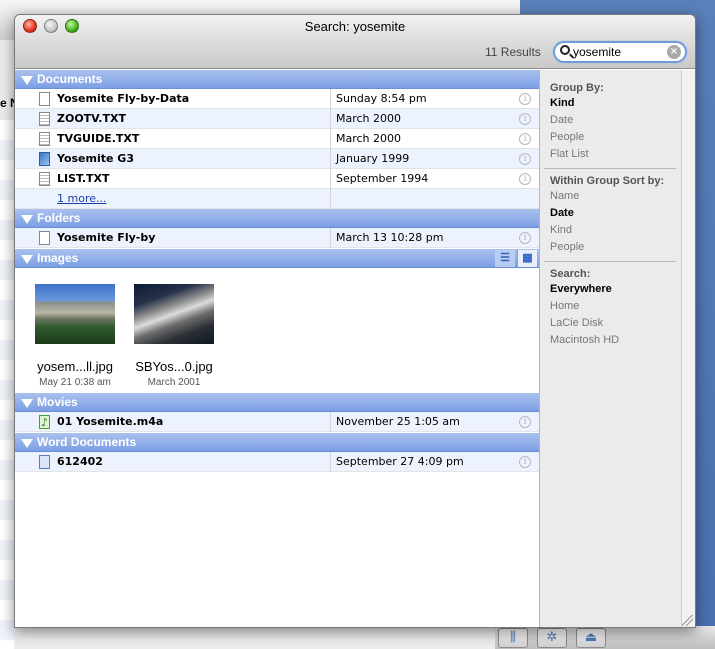 This screenshot has height=649, width=715. Describe the element at coordinates (277, 258) in the screenshot. I see `group-header-images: Images ☰ ▦` at that location.